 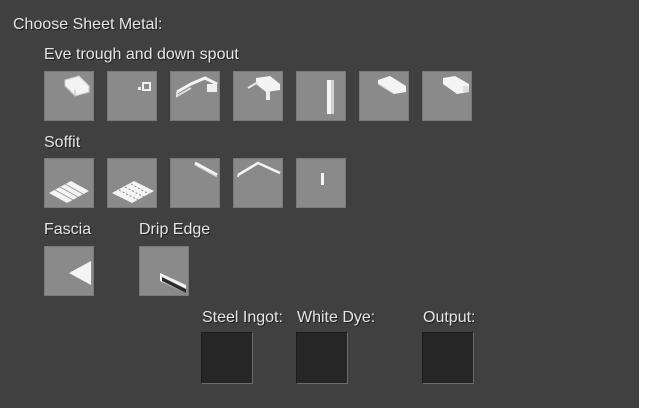 I want to click on soffit-panel-flat-button, so click(x=69, y=183).